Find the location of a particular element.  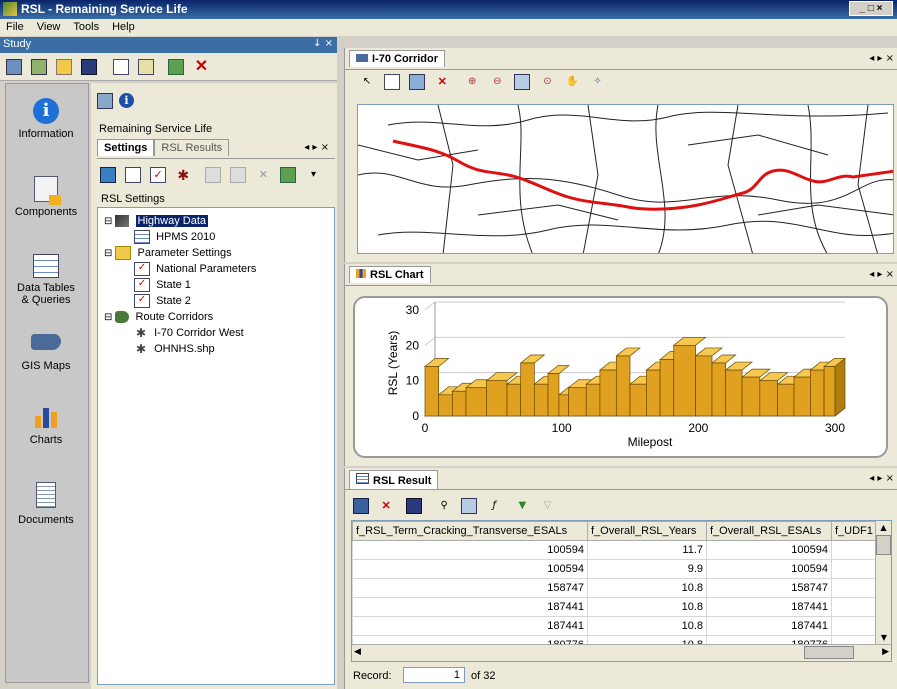

tree-item-route-corridors: ⊟ Route Corridors is located at coordinates (158, 317).